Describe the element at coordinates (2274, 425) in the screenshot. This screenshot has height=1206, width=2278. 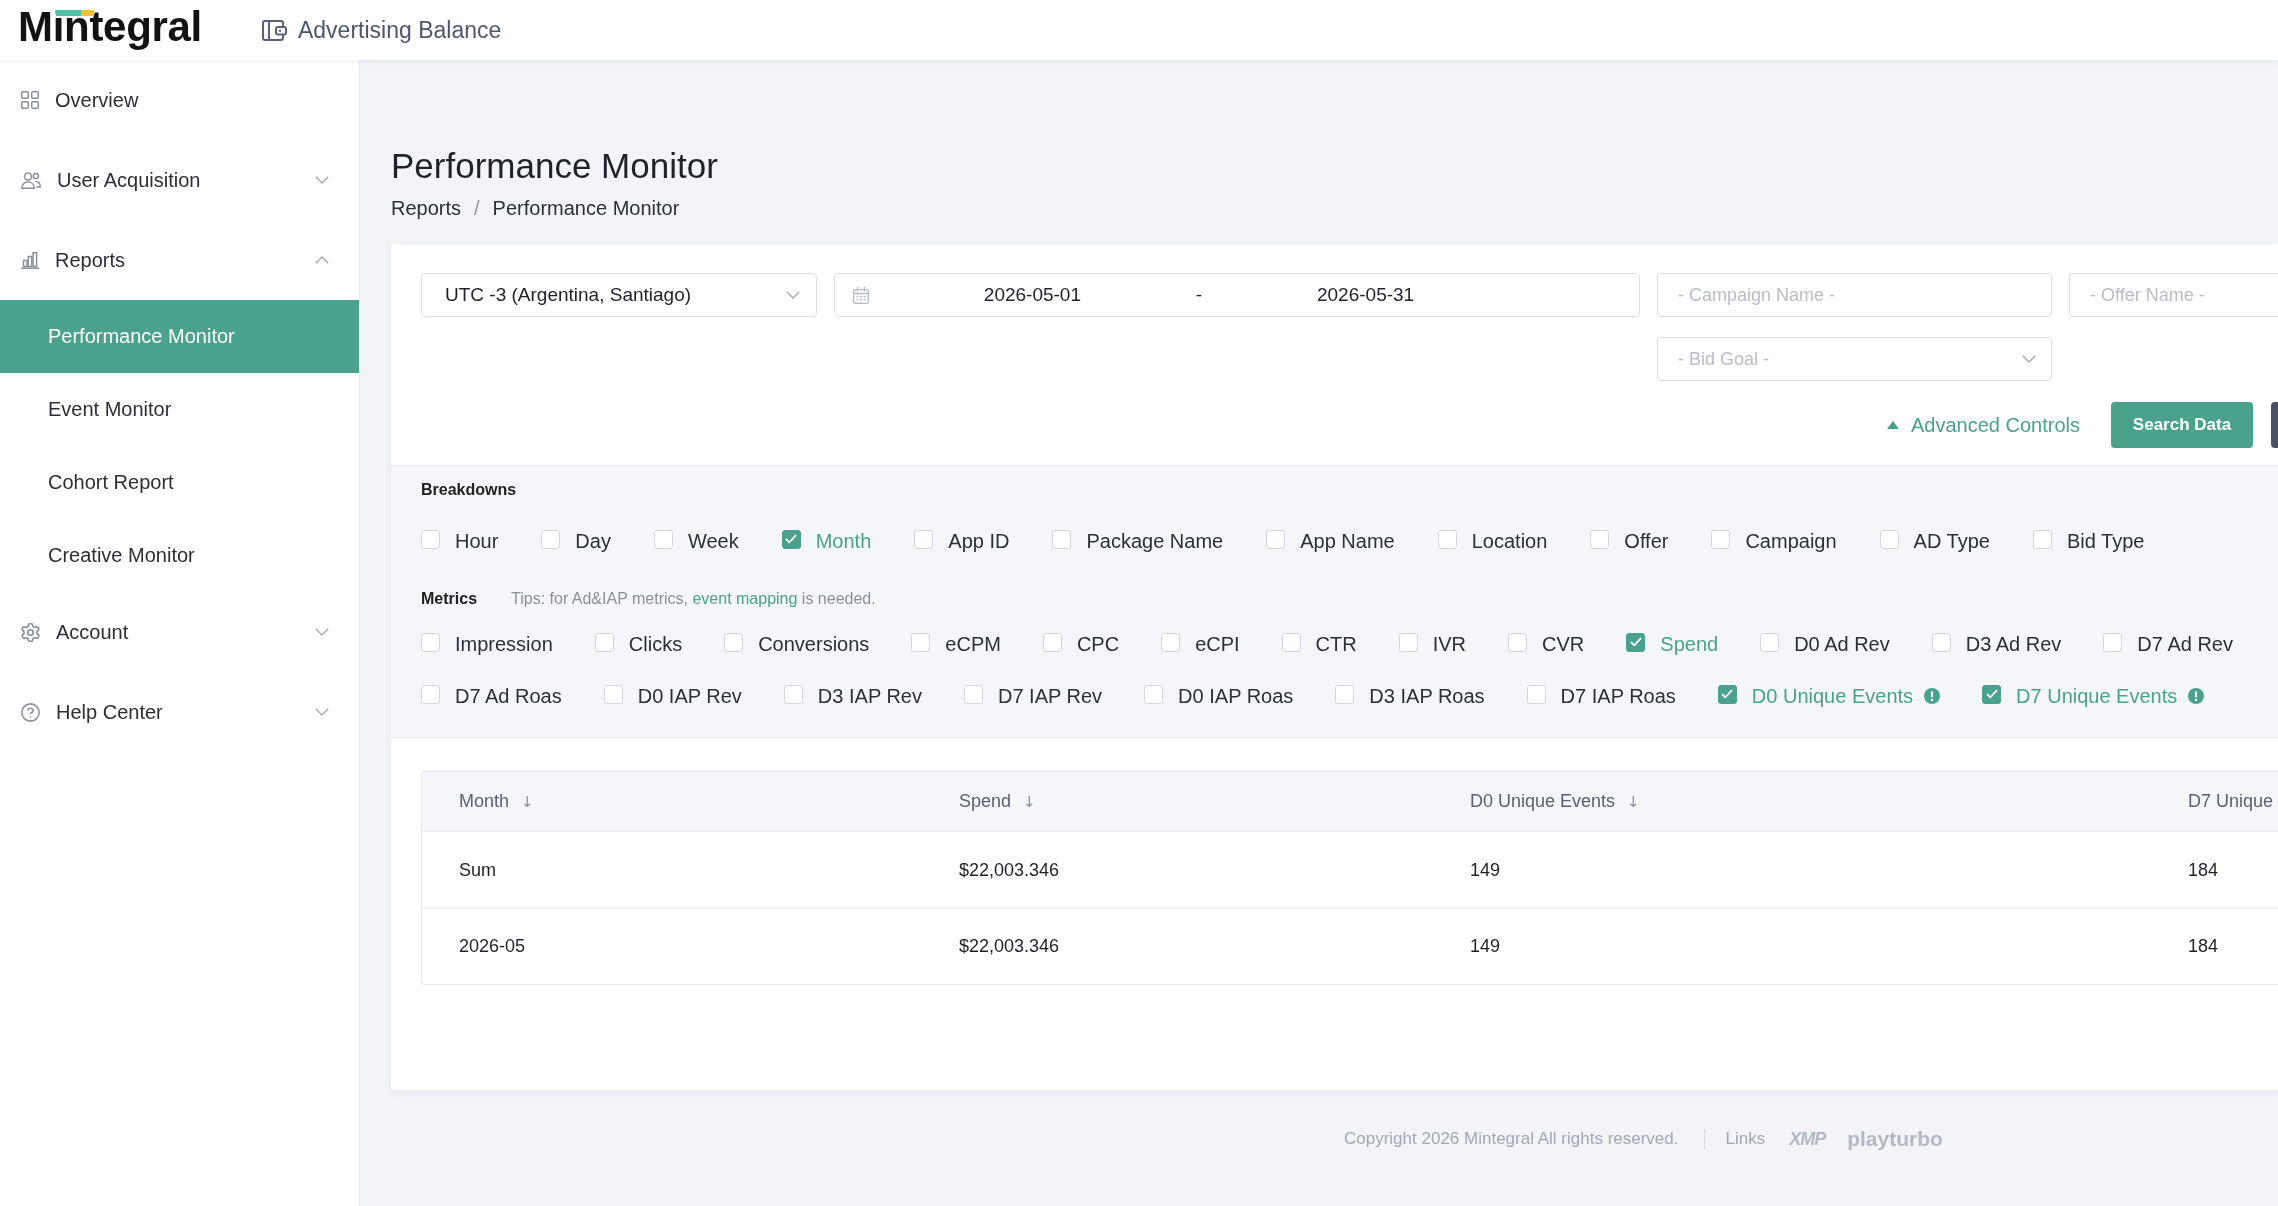
I see `partial-button` at that location.